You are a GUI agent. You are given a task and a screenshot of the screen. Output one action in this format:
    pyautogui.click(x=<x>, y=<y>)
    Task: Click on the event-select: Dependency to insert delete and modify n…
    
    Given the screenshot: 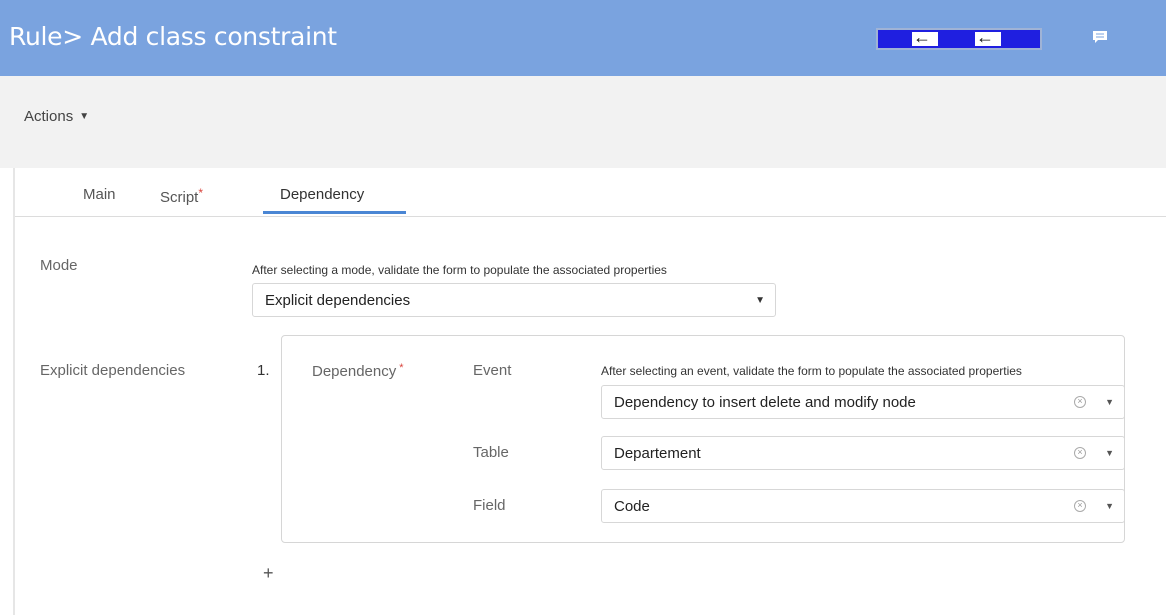 What is the action you would take?
    pyautogui.click(x=863, y=402)
    